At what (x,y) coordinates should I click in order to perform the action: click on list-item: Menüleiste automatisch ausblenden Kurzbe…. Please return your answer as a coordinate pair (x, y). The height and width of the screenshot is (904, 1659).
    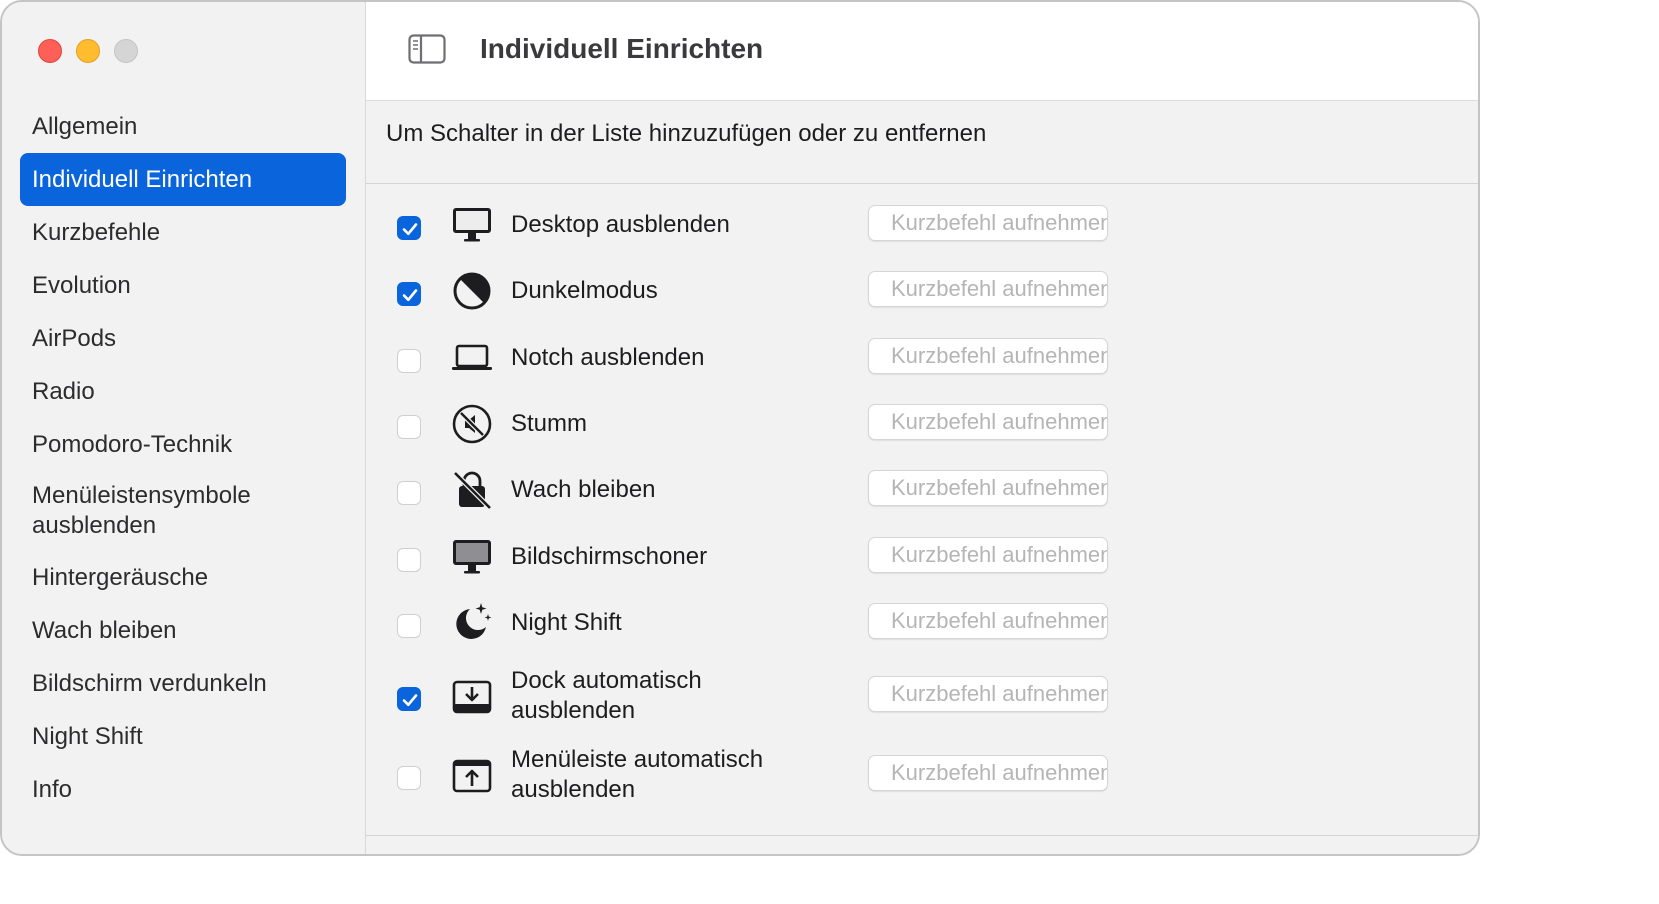
    Looking at the image, I should click on (922, 778).